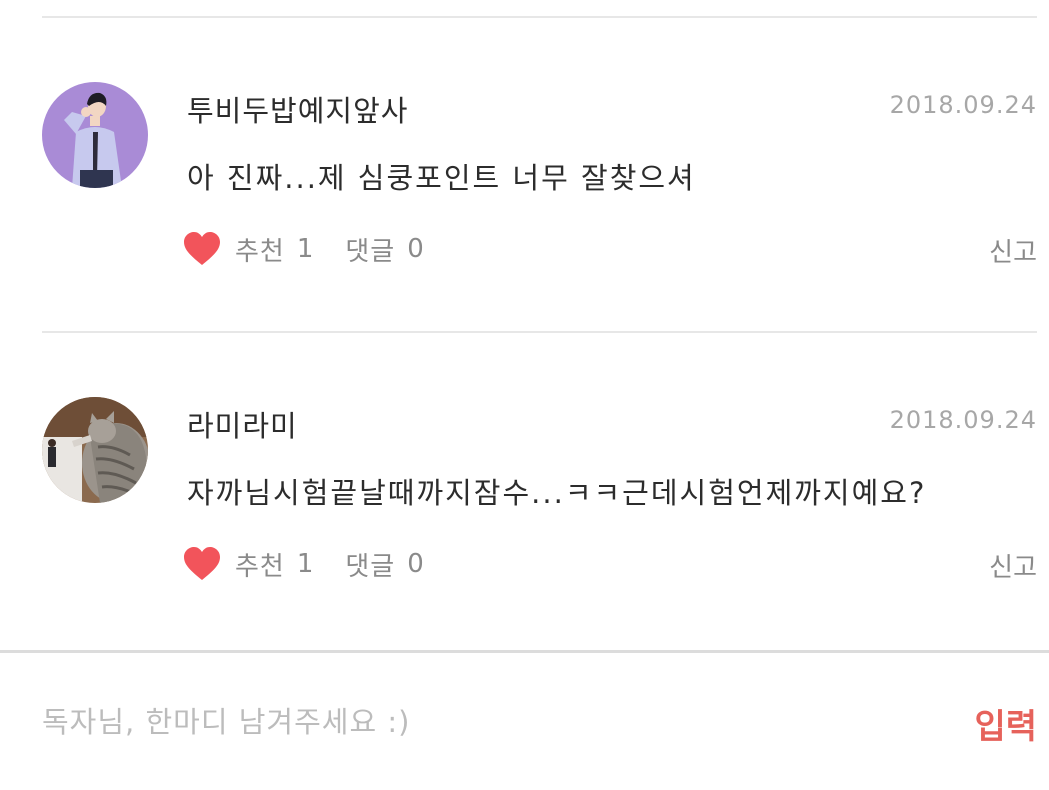 This screenshot has height=790, width=1049. What do you see at coordinates (472, 722) in the screenshot?
I see `comment-input` at bounding box center [472, 722].